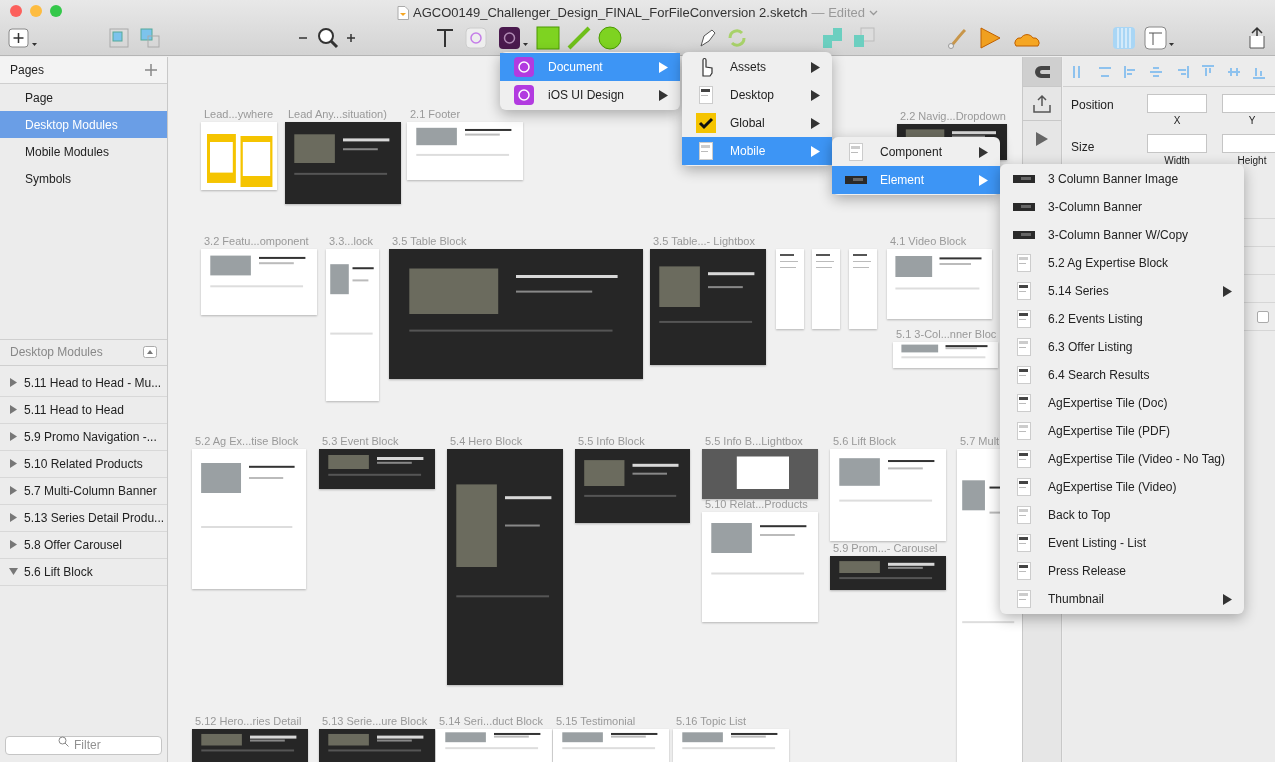 This screenshot has width=1275, height=762. I want to click on layer-item: 5.7 Multi-Column Banner, so click(83, 491).